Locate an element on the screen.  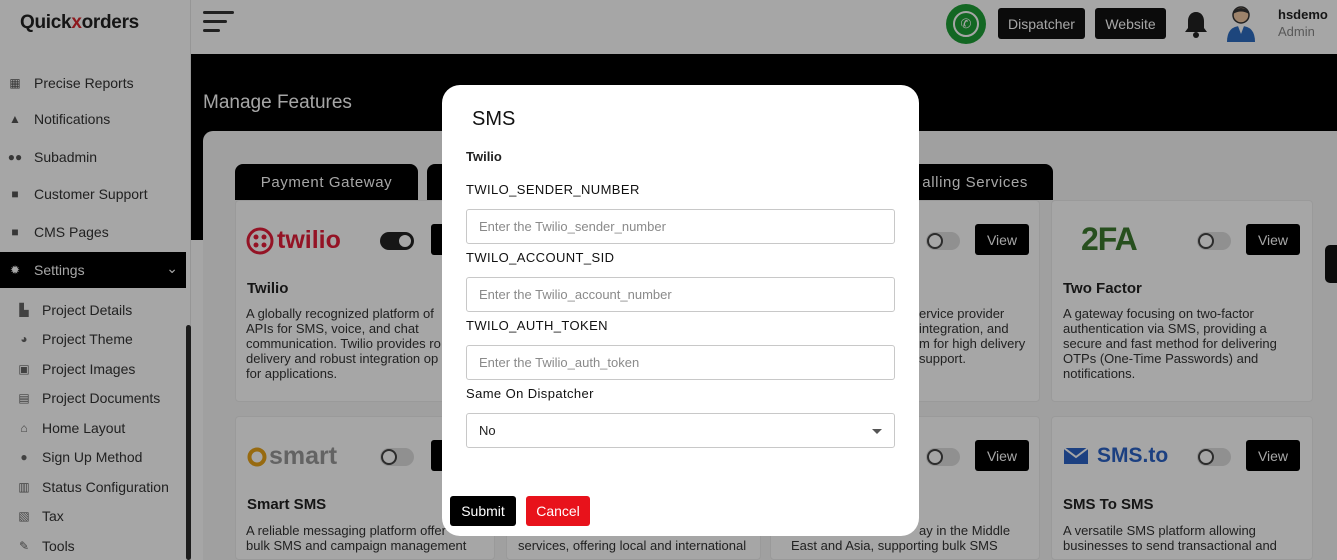
submit-button: Submit is located at coordinates (483, 511).